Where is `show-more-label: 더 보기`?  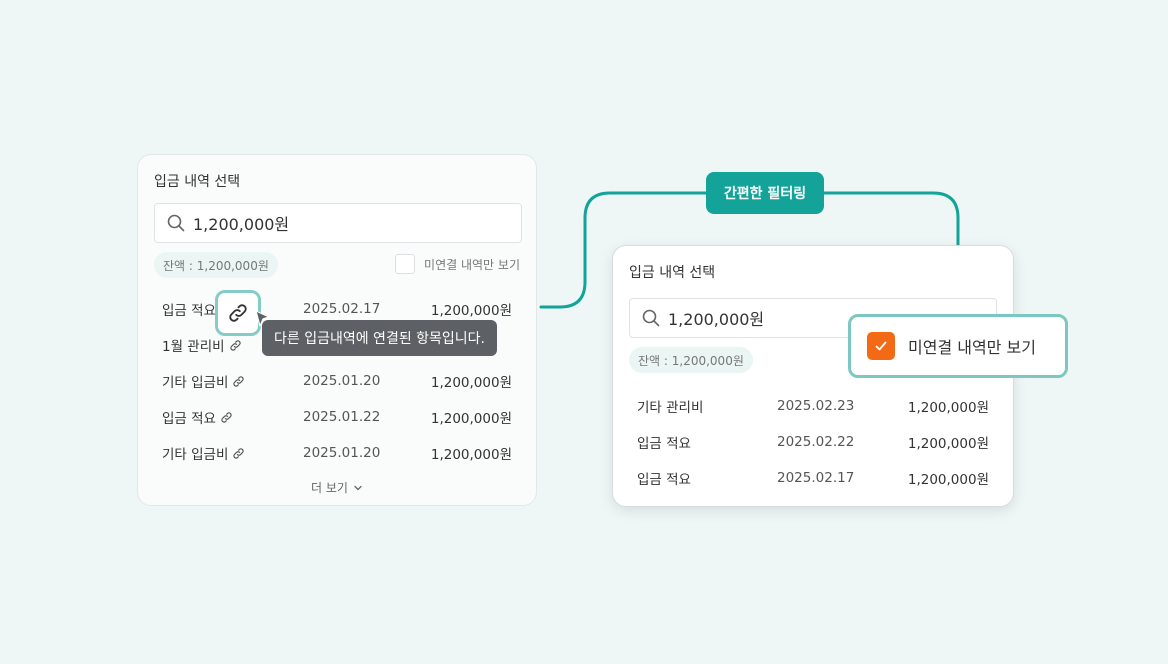 show-more-label: 더 보기 is located at coordinates (329, 488).